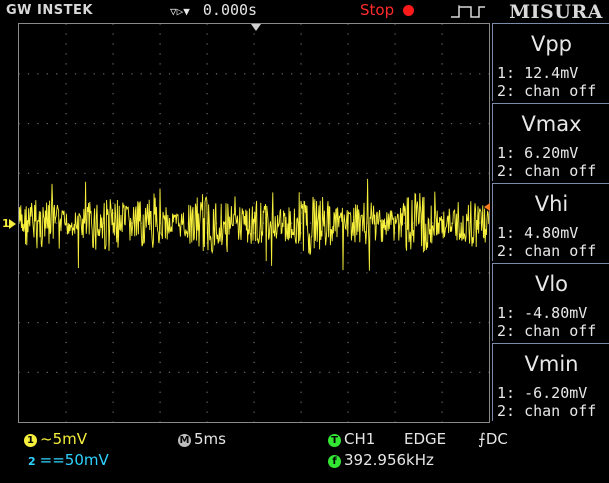  I want to click on measurement-name: Vmax, so click(551, 124).